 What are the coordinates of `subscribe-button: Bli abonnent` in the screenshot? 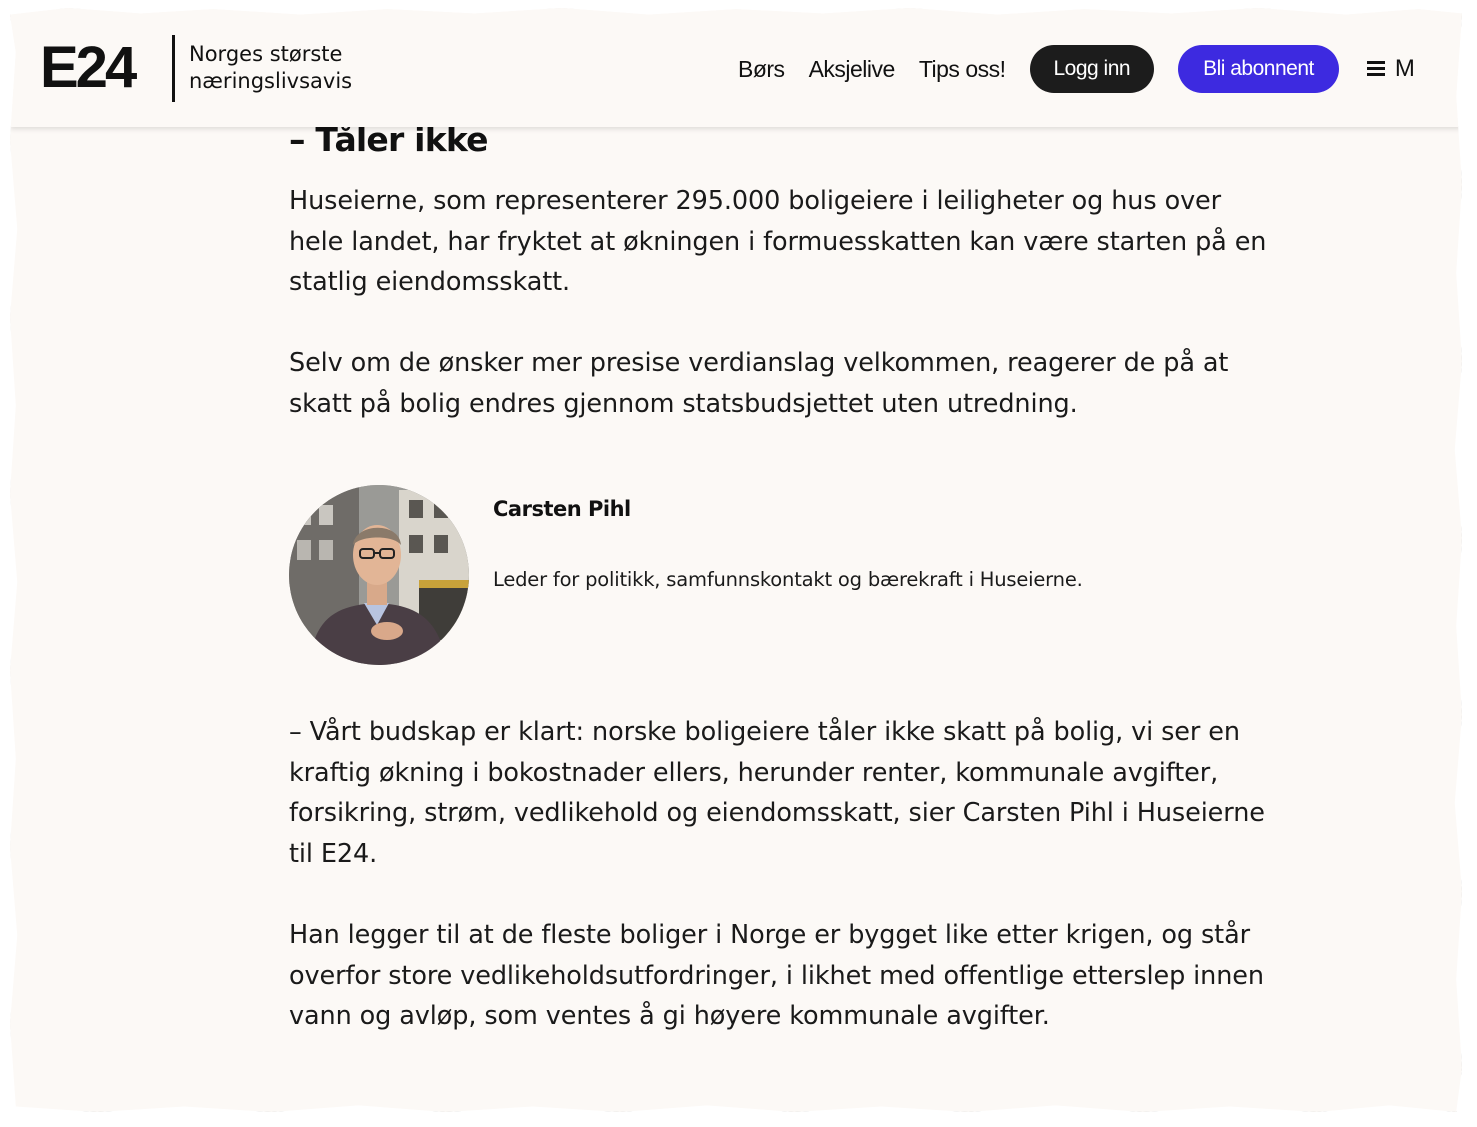 It's located at (1258, 69).